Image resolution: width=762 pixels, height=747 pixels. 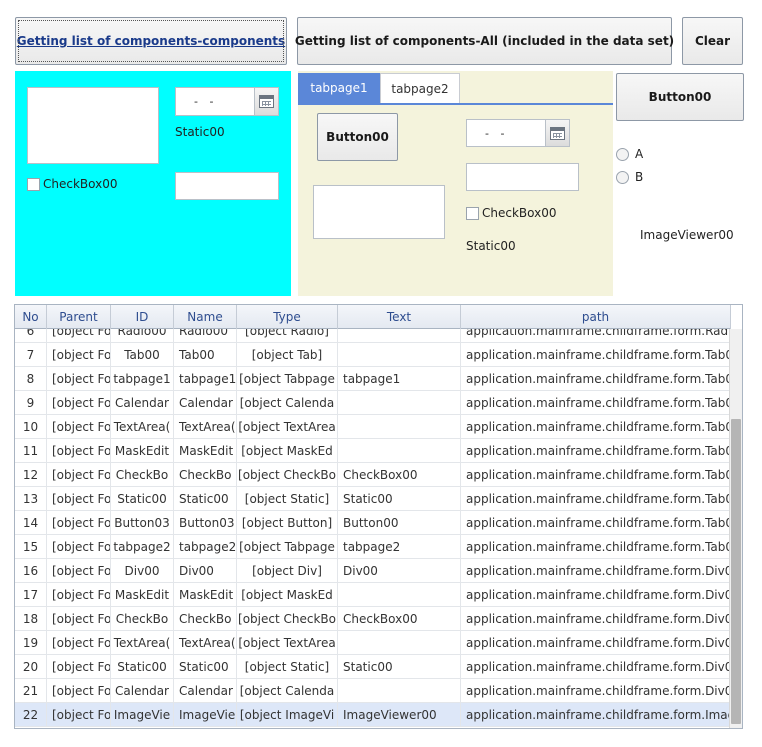 What do you see at coordinates (142, 714) in the screenshot?
I see `table-cell: ImageVie` at bounding box center [142, 714].